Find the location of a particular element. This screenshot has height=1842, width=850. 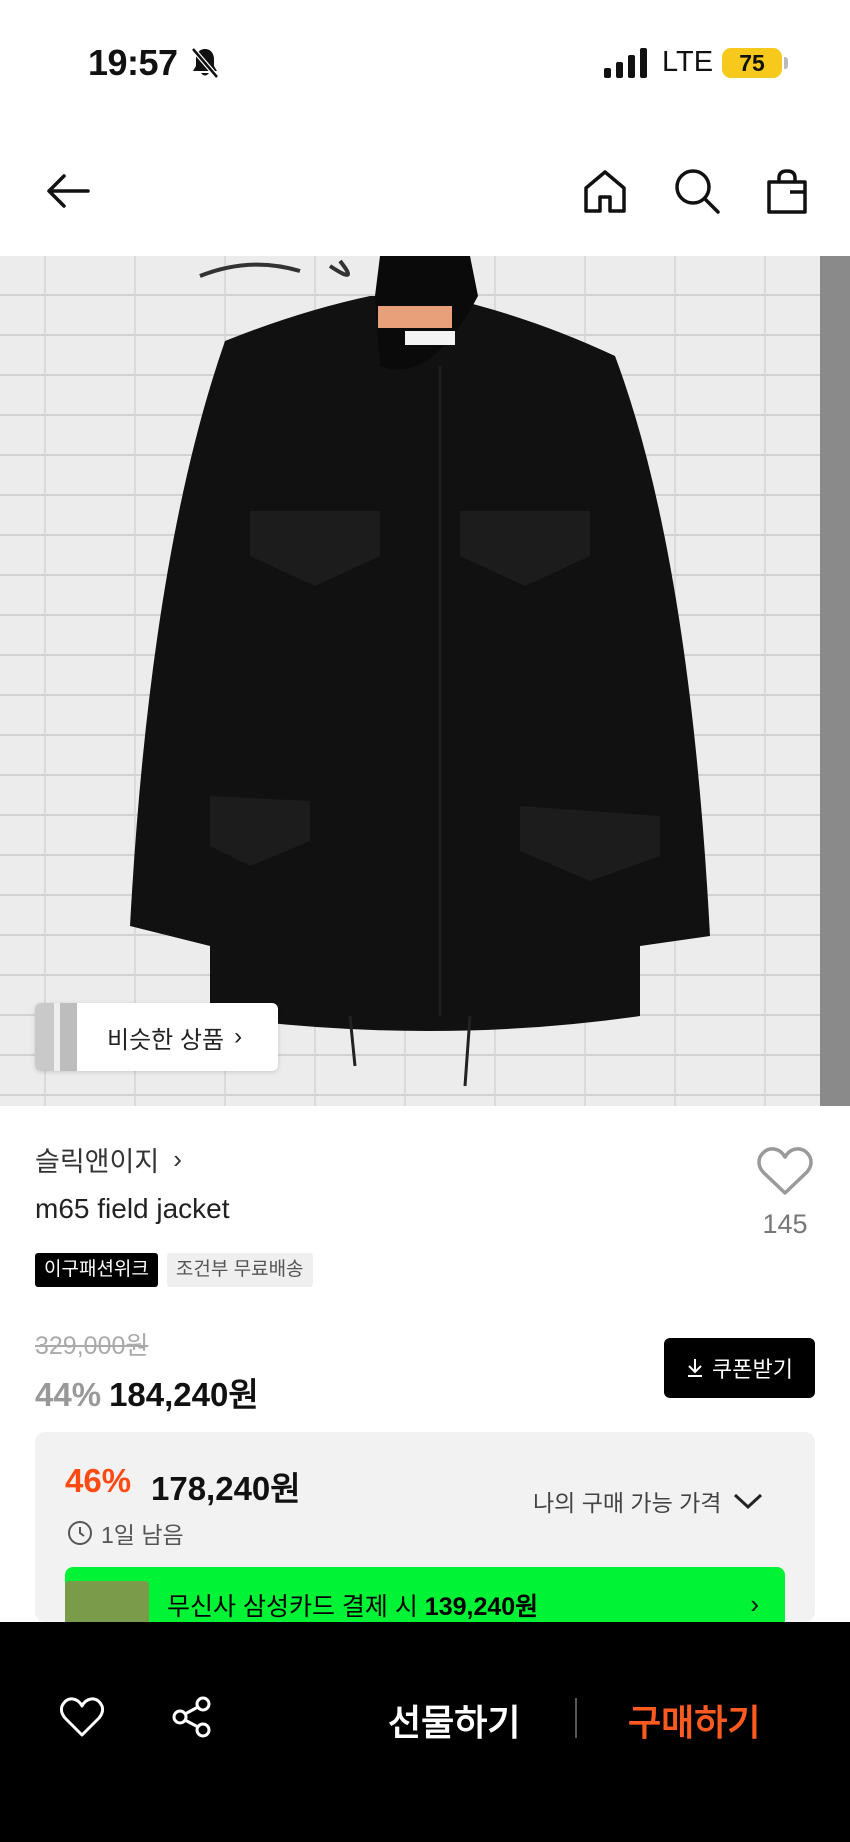

time-left: 1일 남음 is located at coordinates (125, 1533).